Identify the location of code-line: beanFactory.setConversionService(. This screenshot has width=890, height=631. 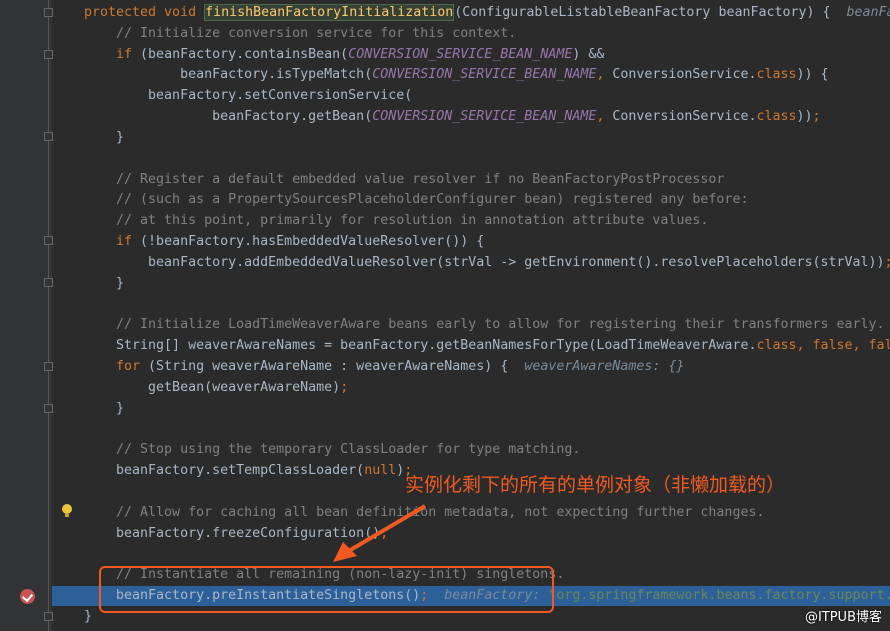
(471, 96).